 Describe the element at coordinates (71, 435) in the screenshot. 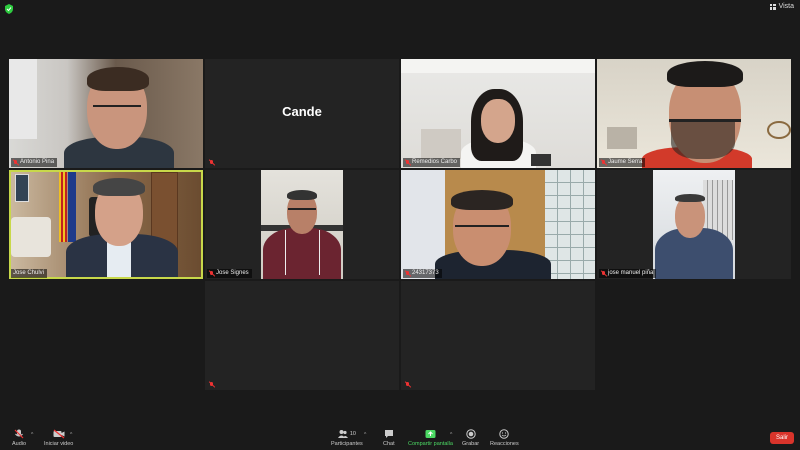

I see `video-options-chevron-icon: ^` at that location.